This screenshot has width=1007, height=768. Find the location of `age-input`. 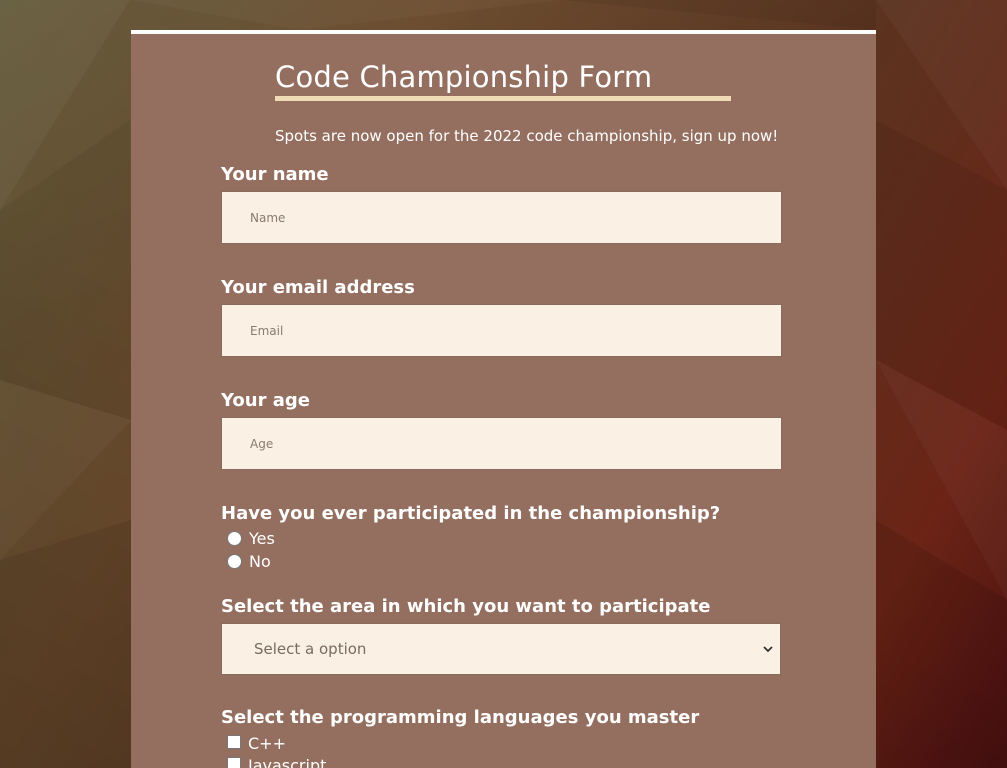

age-input is located at coordinates (501, 443).